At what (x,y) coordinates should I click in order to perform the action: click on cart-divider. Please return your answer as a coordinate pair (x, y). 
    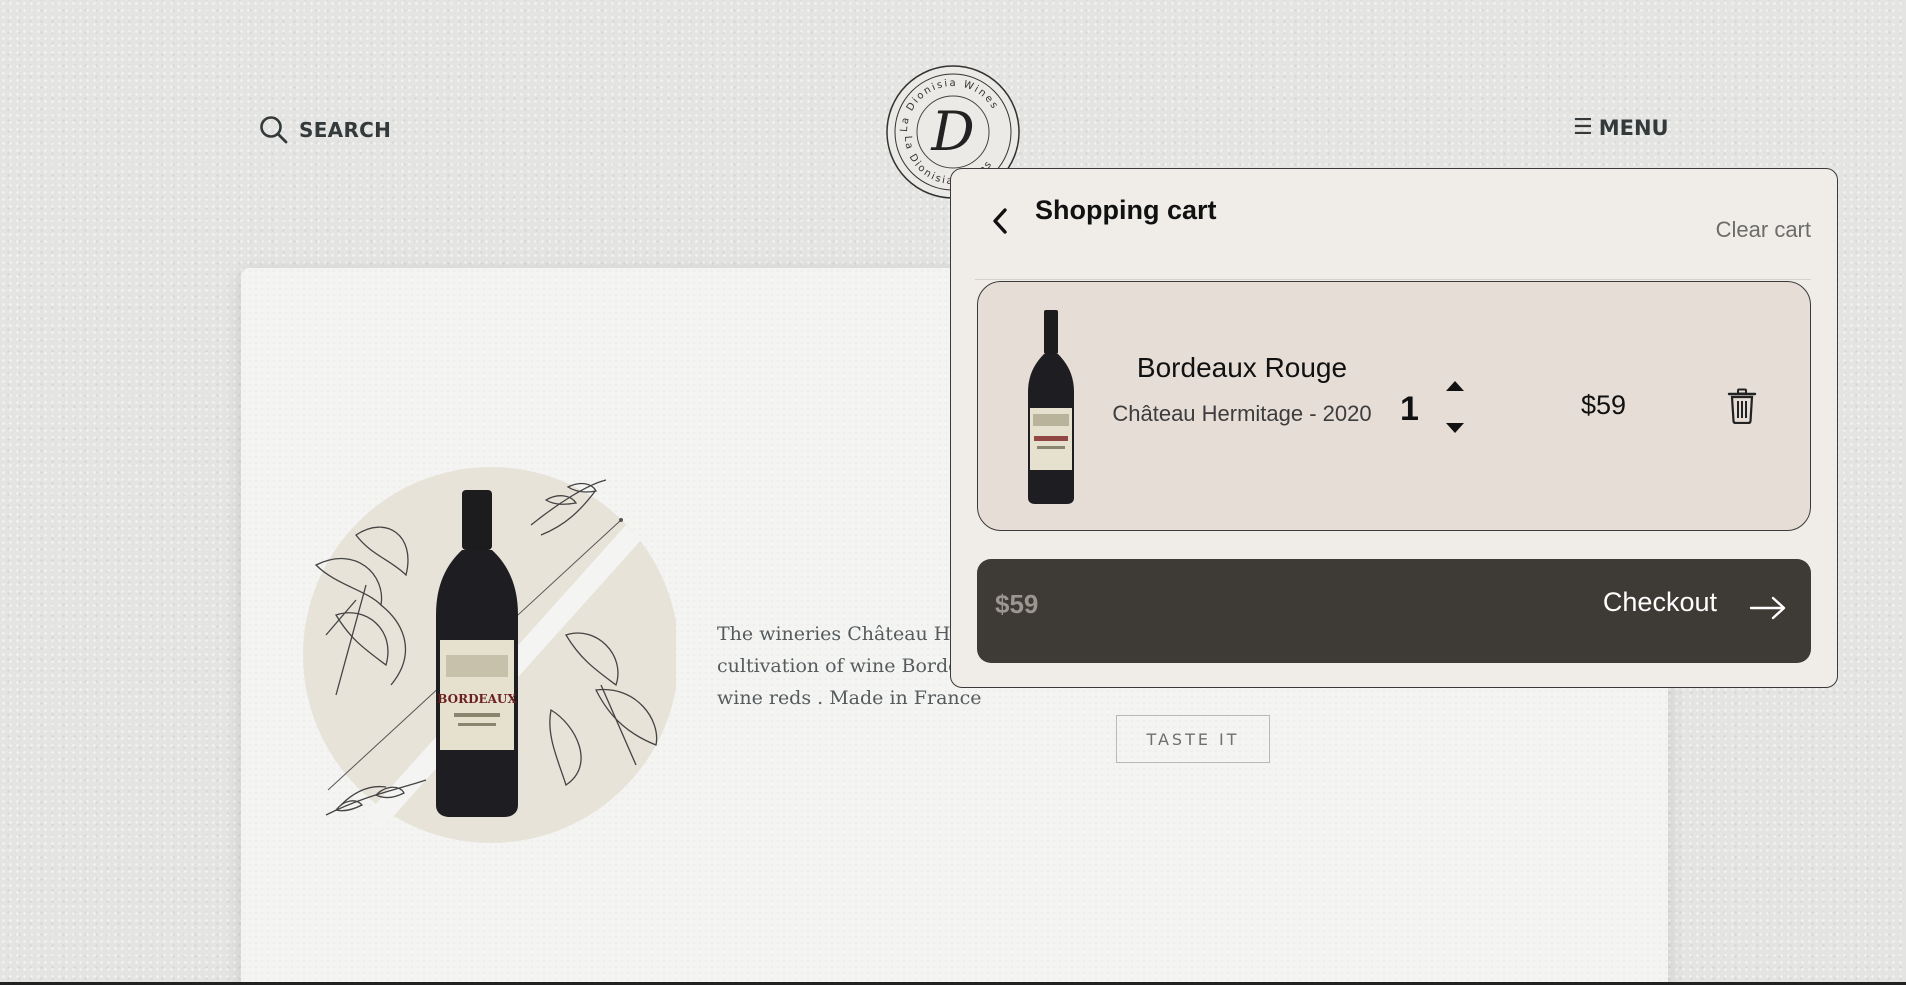
    Looking at the image, I should click on (1393, 279).